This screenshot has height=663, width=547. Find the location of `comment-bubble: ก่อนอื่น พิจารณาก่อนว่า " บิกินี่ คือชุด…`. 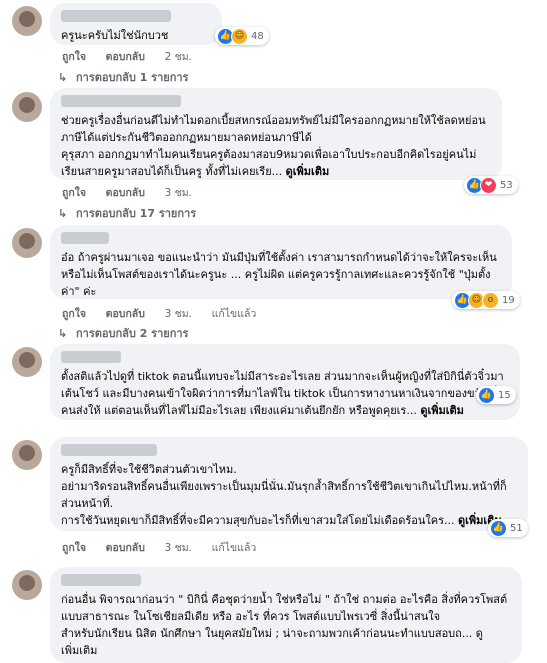

comment-bubble: ก่อนอื่น พิจารณาก่อนว่า " บิกินี่ คือชุด… is located at coordinates (286, 615).